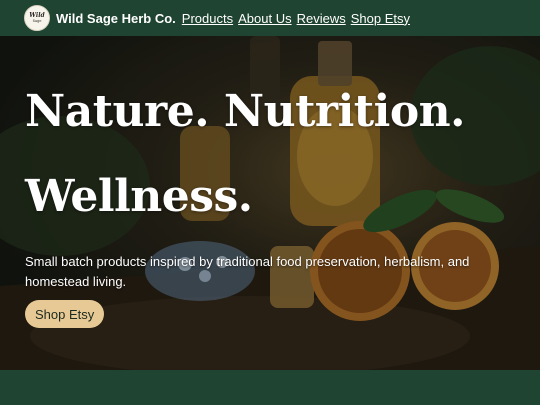 The image size is (540, 405). Describe the element at coordinates (207, 18) in the screenshot. I see `nav-link-products: Products` at that location.